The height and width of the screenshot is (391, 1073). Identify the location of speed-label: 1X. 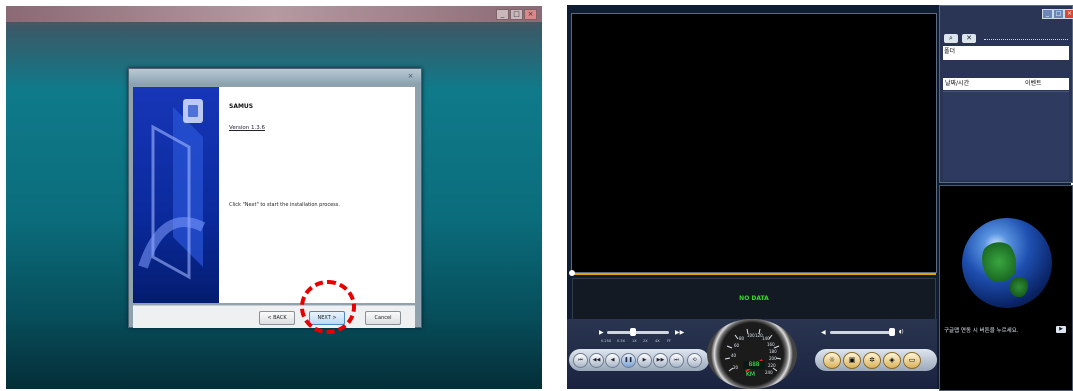
(634, 341).